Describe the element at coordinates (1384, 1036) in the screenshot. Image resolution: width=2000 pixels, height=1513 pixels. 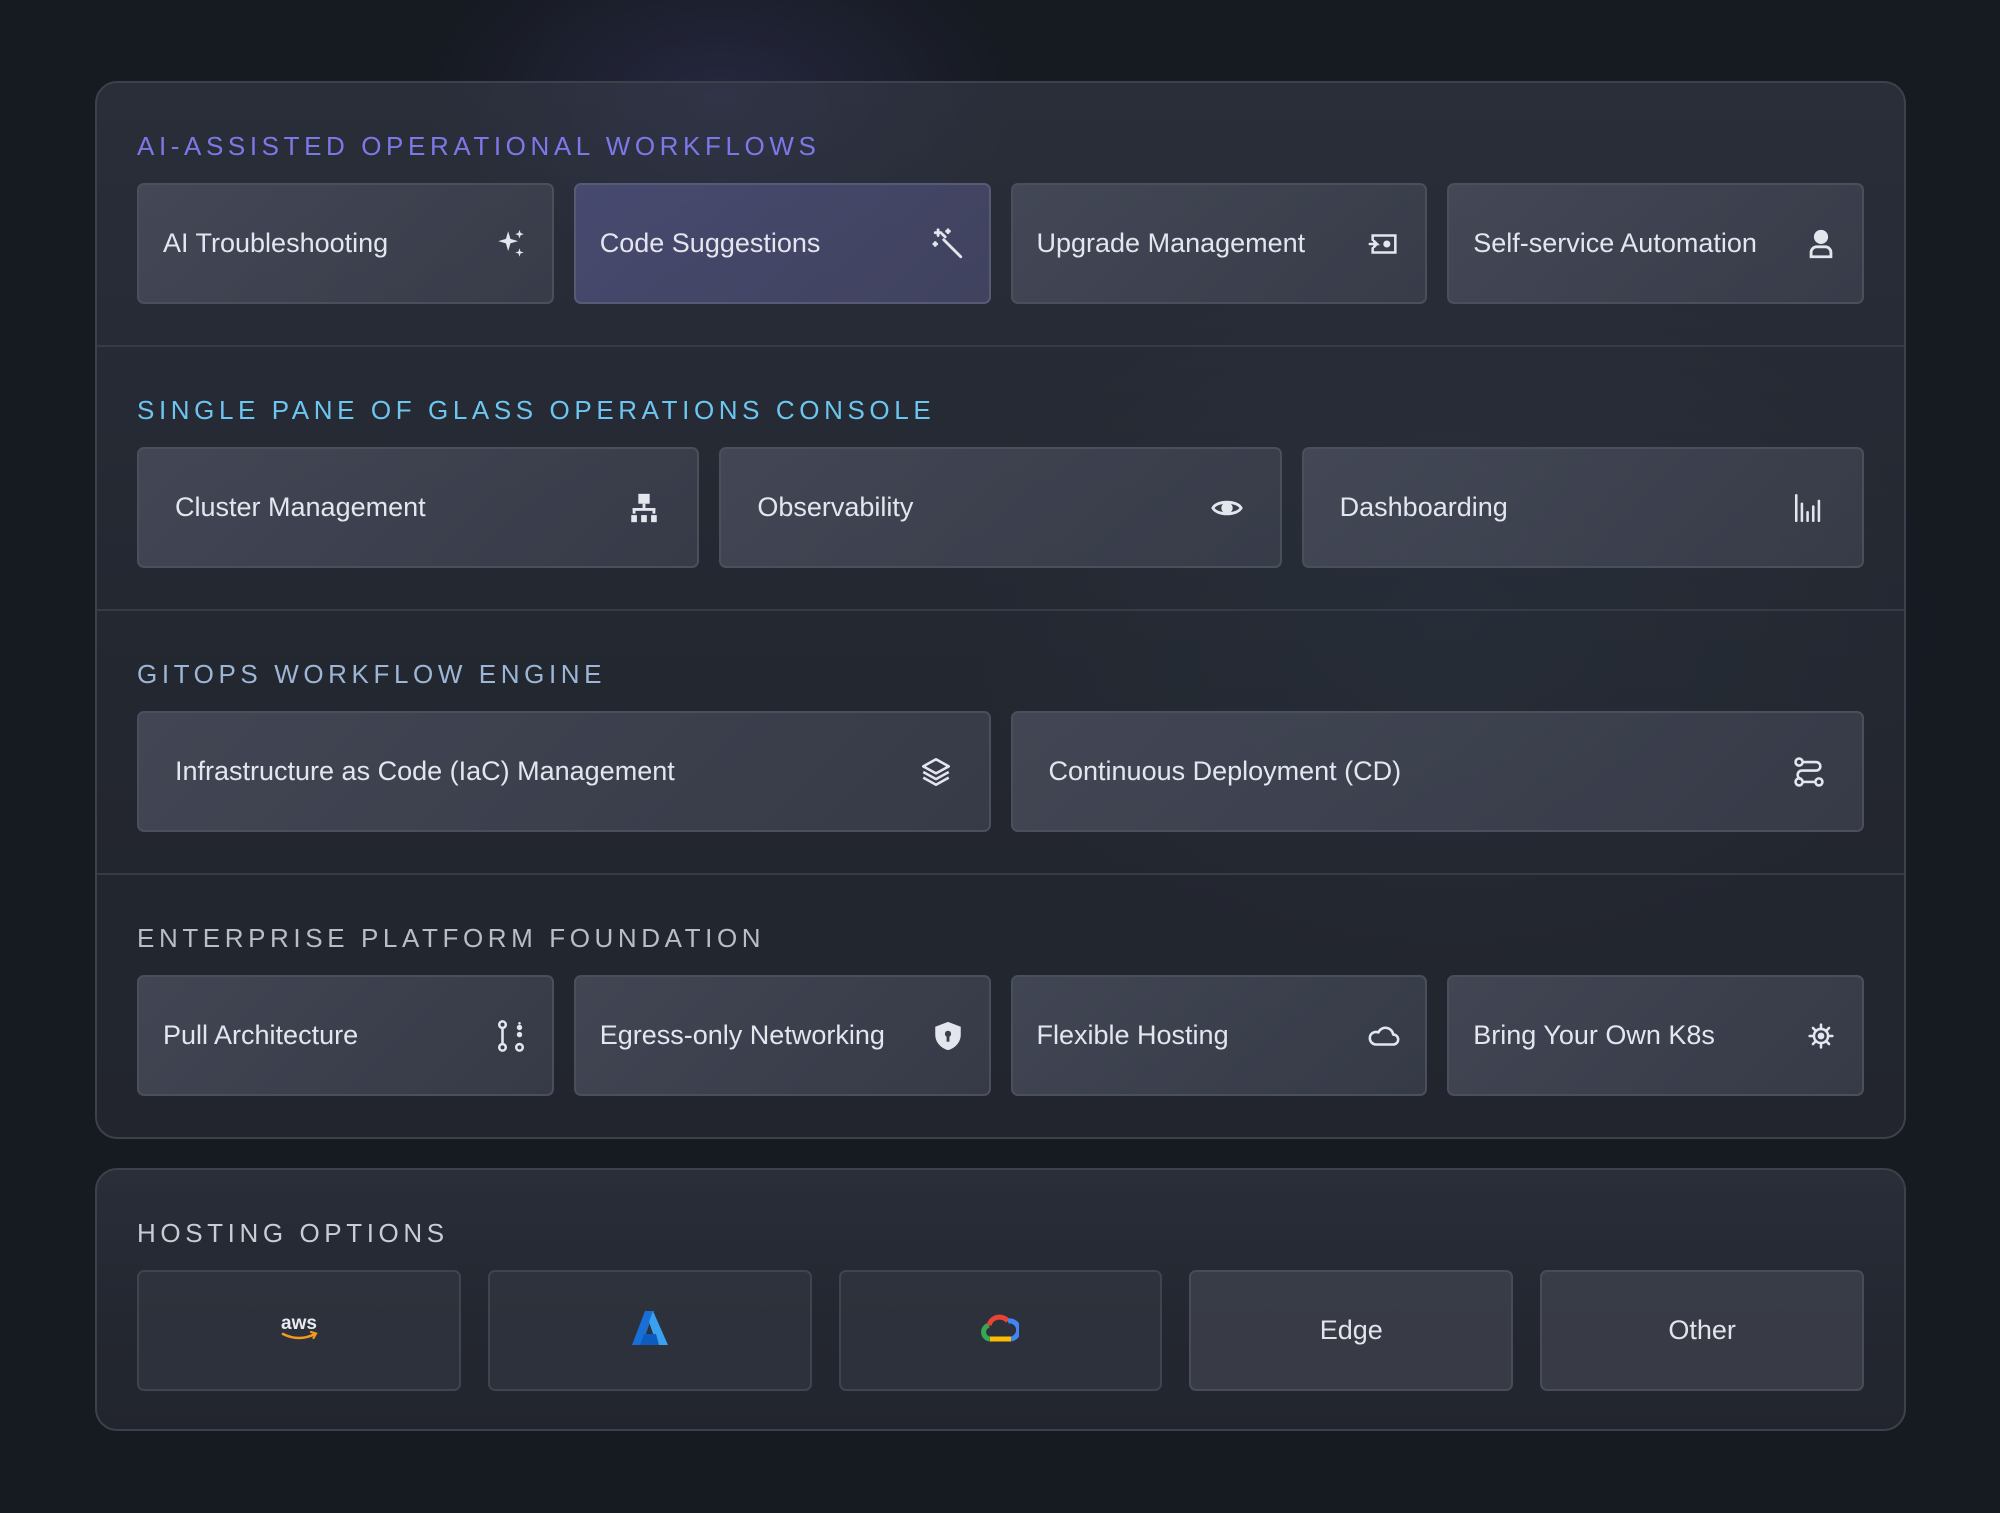
I see `cloud-icon` at that location.